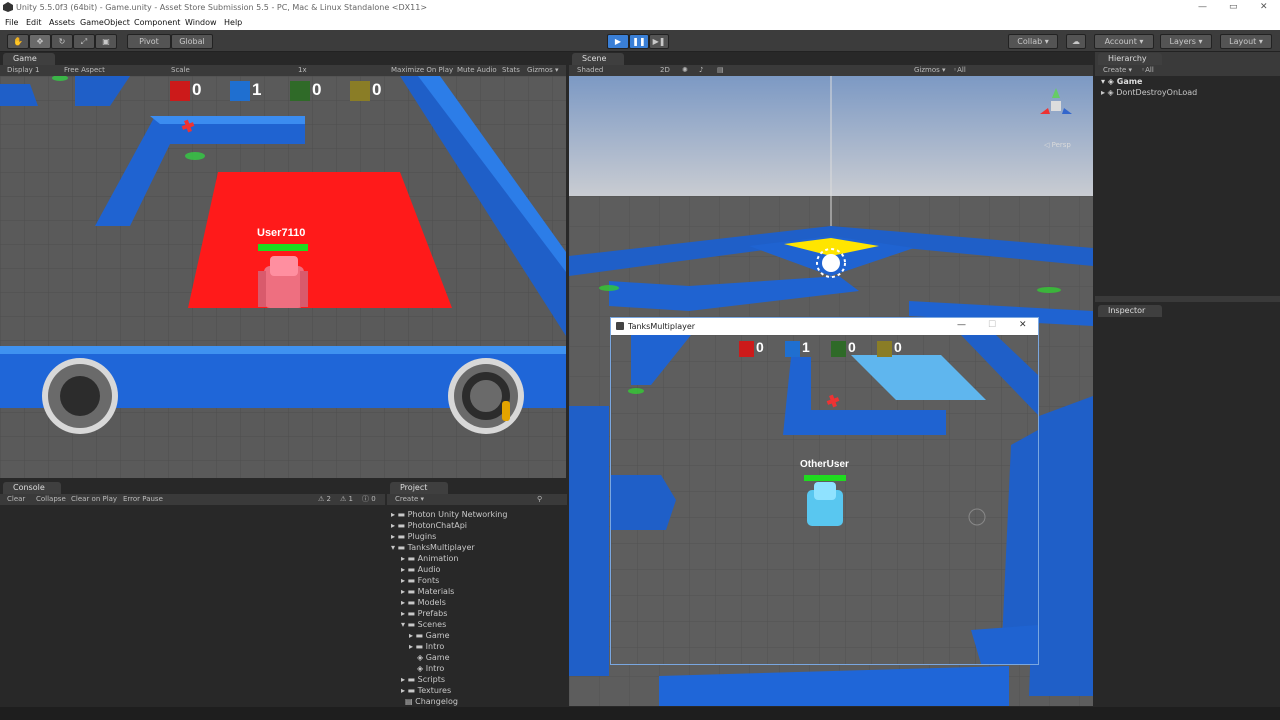 Image resolution: width=1280 pixels, height=720 pixels. What do you see at coordinates (51, 499) in the screenshot?
I see `console-collapse-button: Collapse` at bounding box center [51, 499].